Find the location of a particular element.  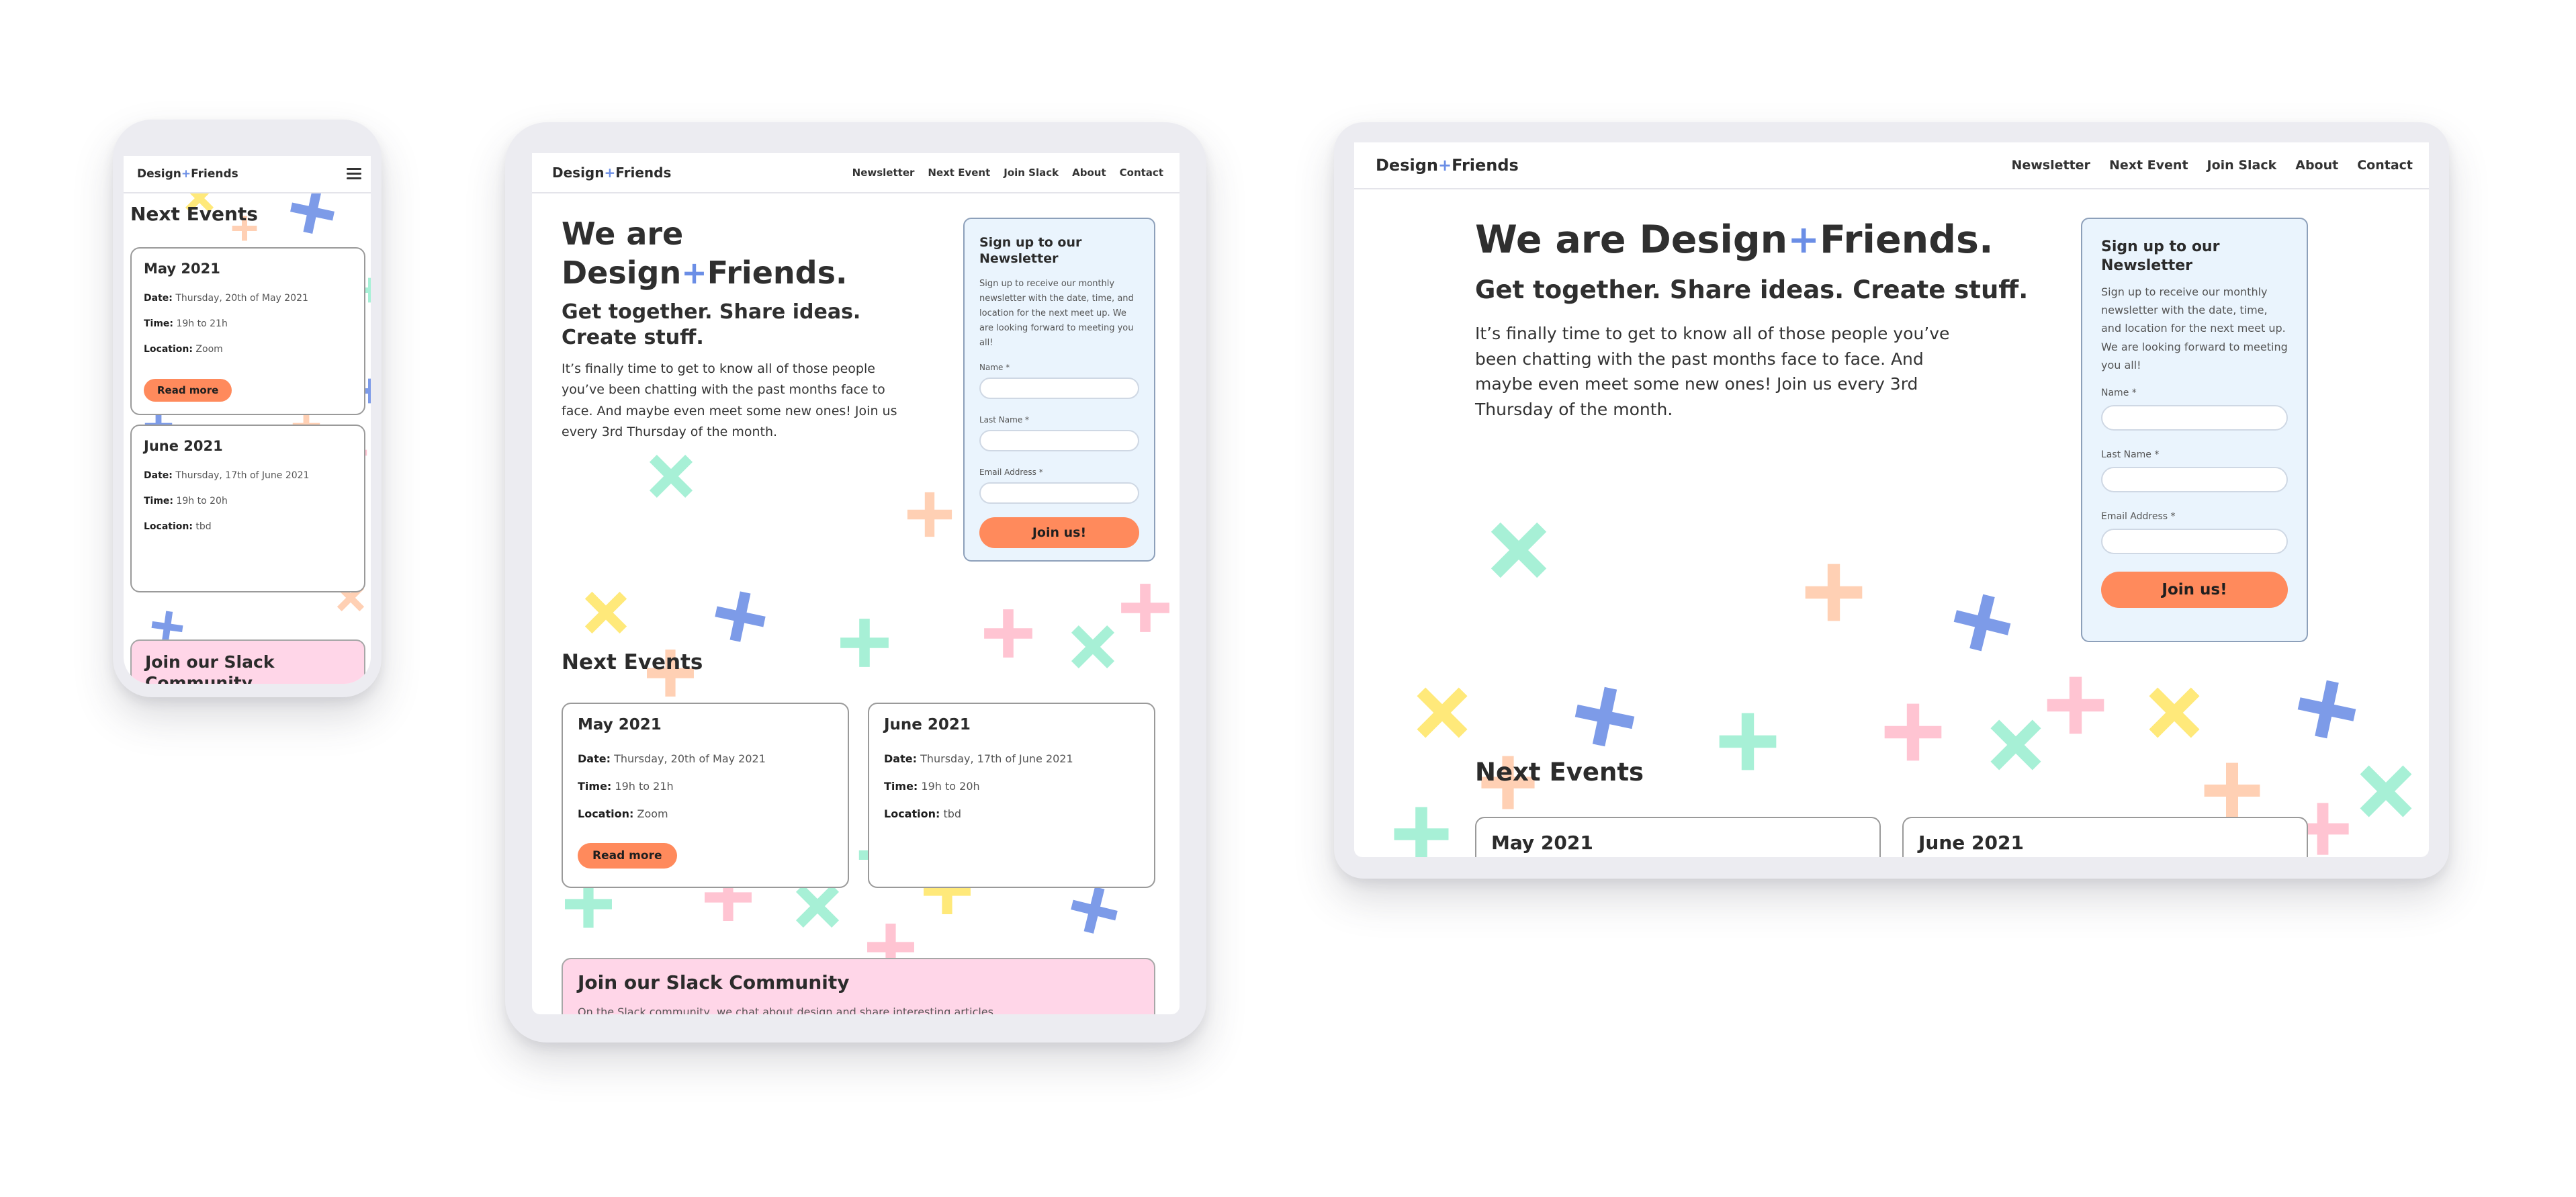

phone-navbar: Design+Friends is located at coordinates (248, 174).